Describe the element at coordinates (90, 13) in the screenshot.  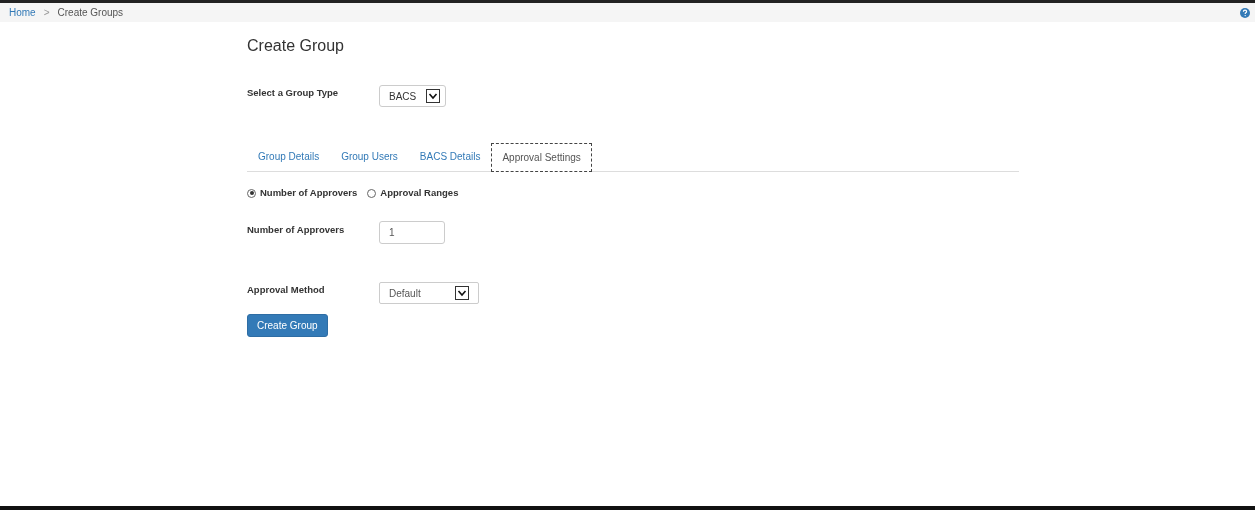
I see `breadcrumb-current: Create Groups` at that location.